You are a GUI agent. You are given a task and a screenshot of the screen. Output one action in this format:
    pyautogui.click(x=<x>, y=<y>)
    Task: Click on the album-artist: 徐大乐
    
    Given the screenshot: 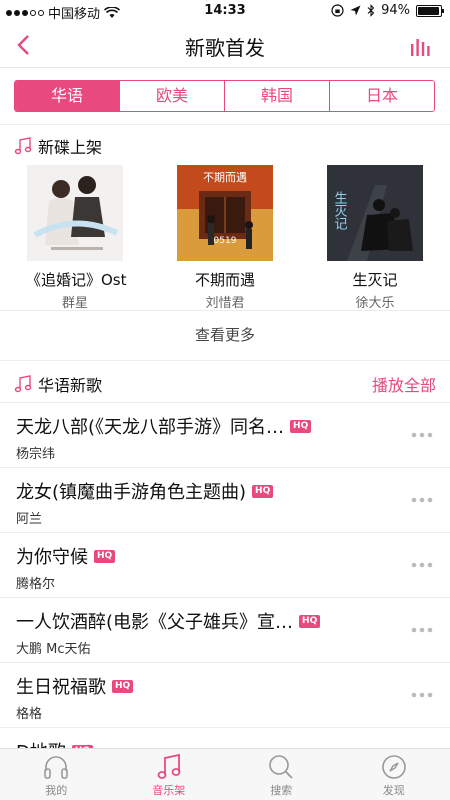 What is the action you would take?
    pyautogui.click(x=375, y=303)
    